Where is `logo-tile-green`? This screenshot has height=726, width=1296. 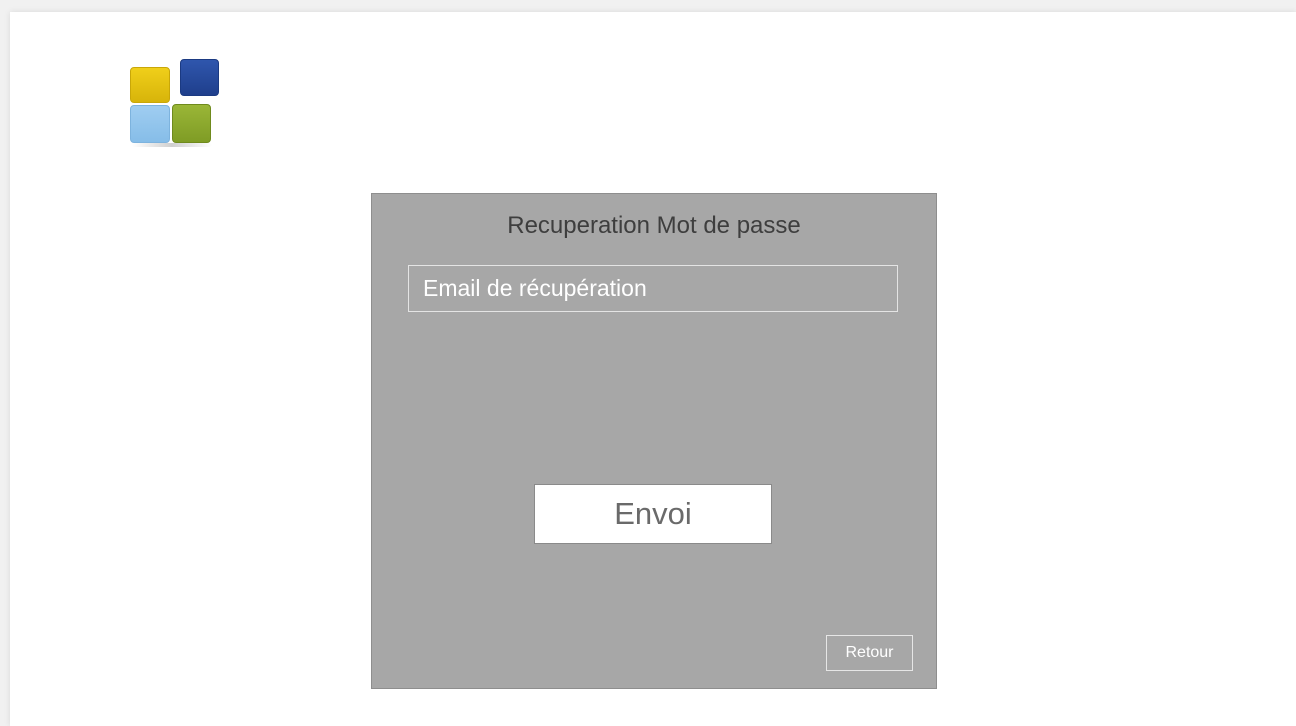
logo-tile-green is located at coordinates (191, 123).